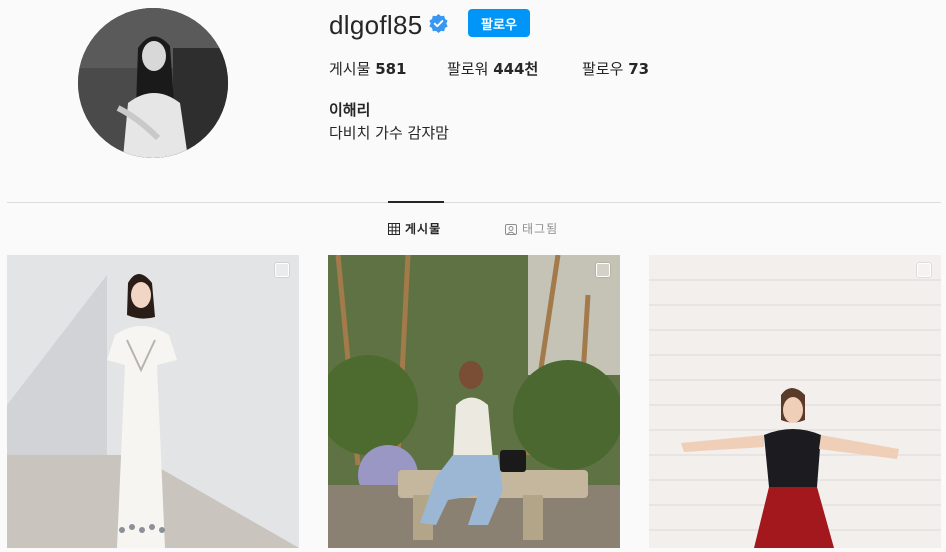  Describe the element at coordinates (423, 229) in the screenshot. I see `tab-posts-label: 게시물` at that location.